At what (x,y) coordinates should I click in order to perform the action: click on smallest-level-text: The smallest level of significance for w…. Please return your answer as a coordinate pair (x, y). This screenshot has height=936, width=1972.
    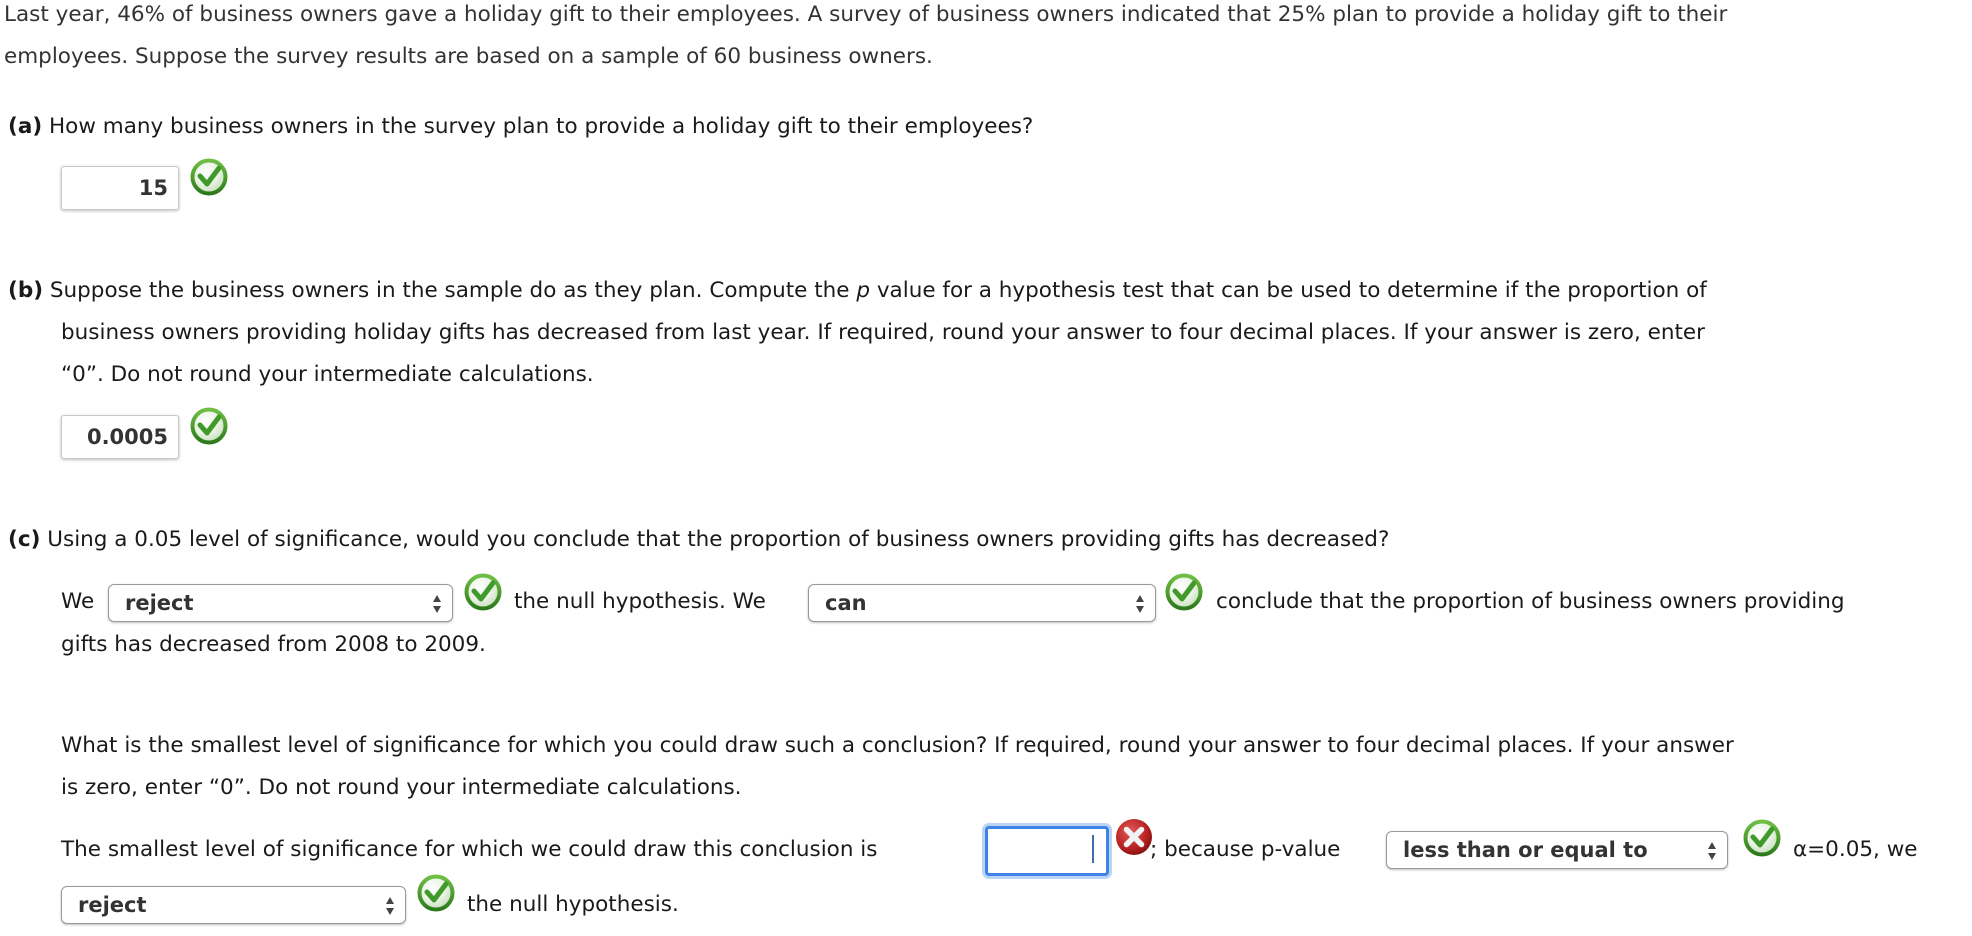
    Looking at the image, I should click on (469, 849).